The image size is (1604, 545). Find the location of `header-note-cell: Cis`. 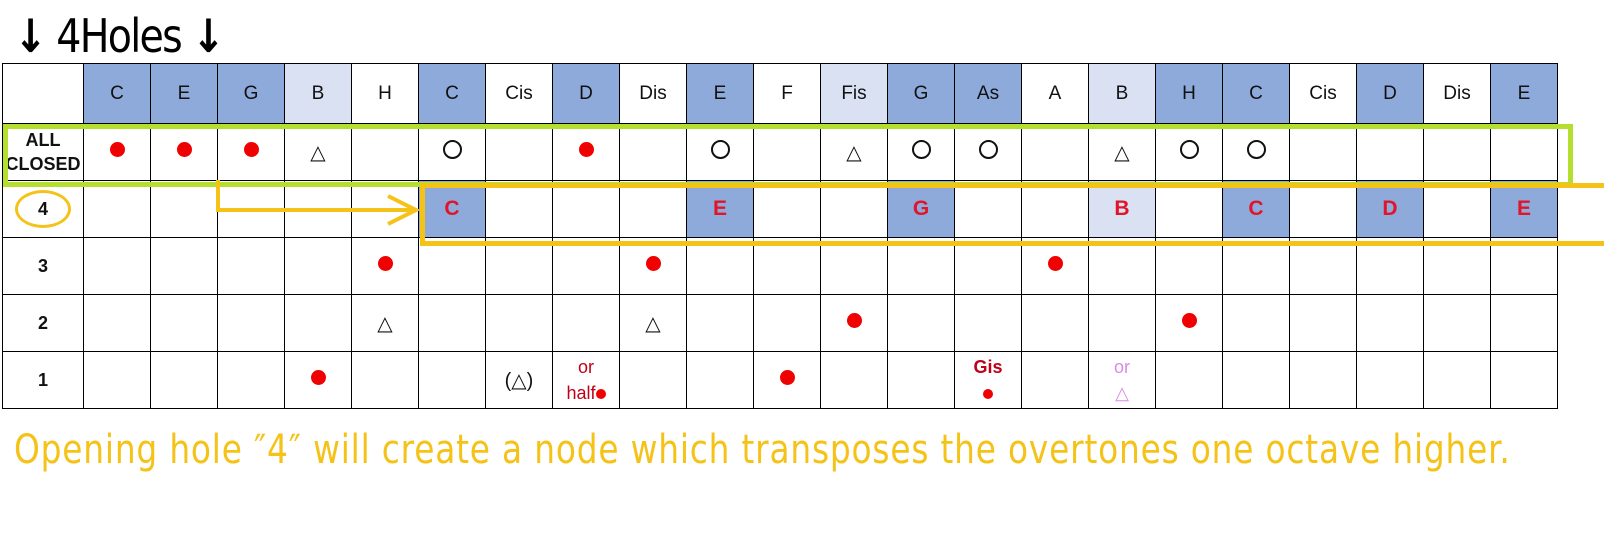

header-note-cell: Cis is located at coordinates (1323, 93).